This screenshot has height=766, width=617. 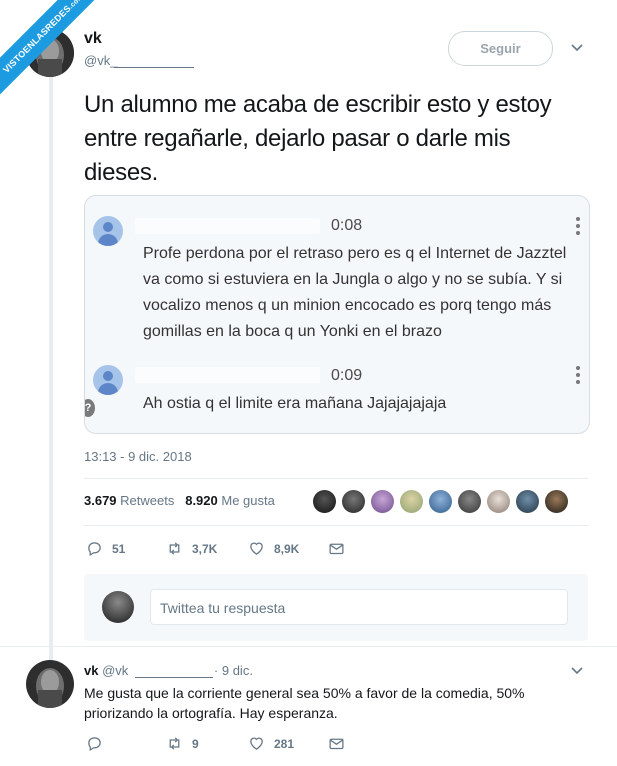 I want to click on reply-date: · 9 dic., so click(x=233, y=670).